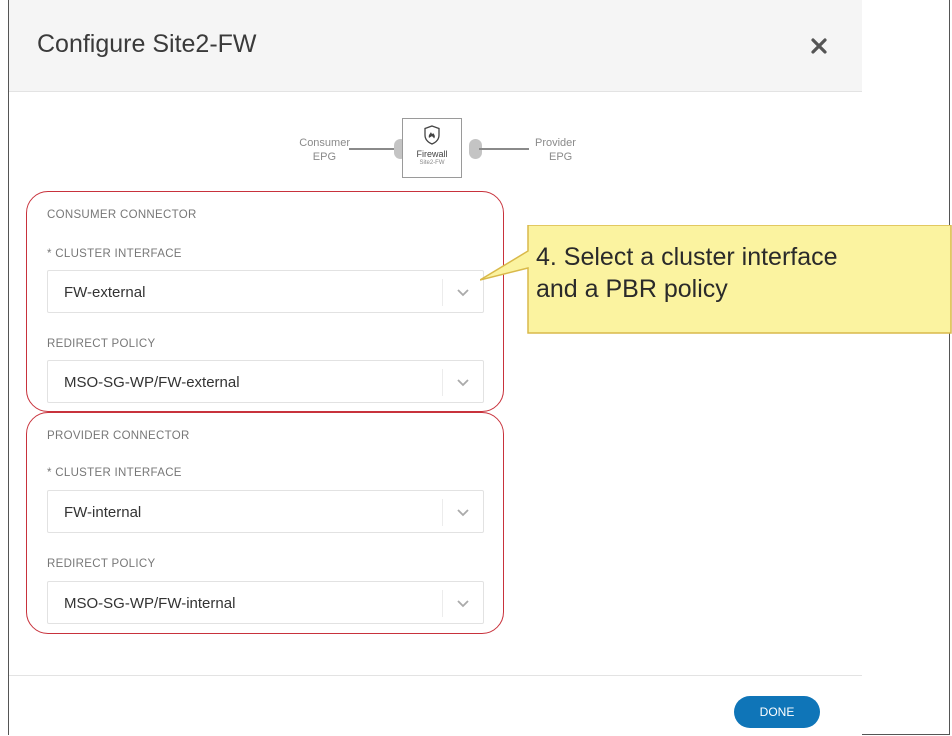  Describe the element at coordinates (265, 381) in the screenshot. I see `consumer-redirect-policy-select: MSO-SG-WP/FW-external` at that location.